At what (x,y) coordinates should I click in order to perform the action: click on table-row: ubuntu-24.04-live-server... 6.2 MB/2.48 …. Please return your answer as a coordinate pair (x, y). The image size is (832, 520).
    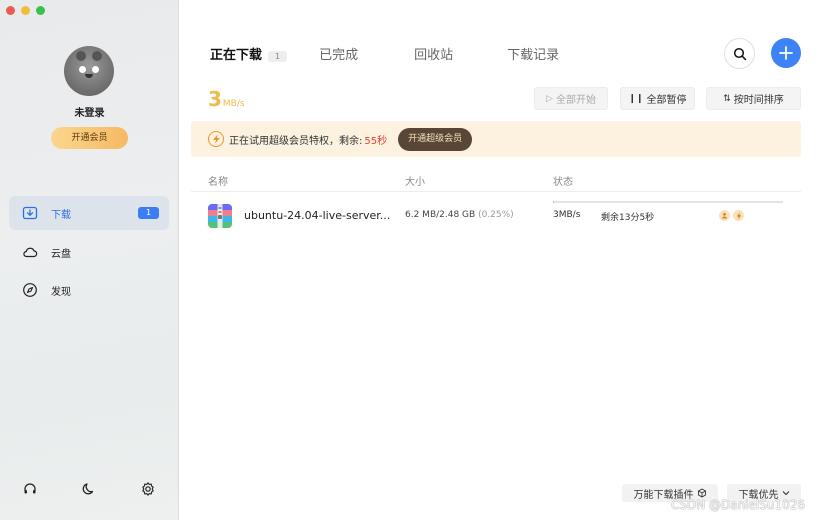
    Looking at the image, I should click on (496, 216).